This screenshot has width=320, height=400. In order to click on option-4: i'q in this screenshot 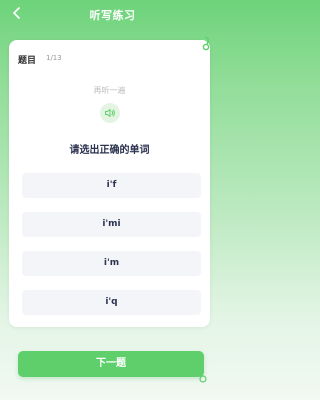, I will do `click(111, 302)`.